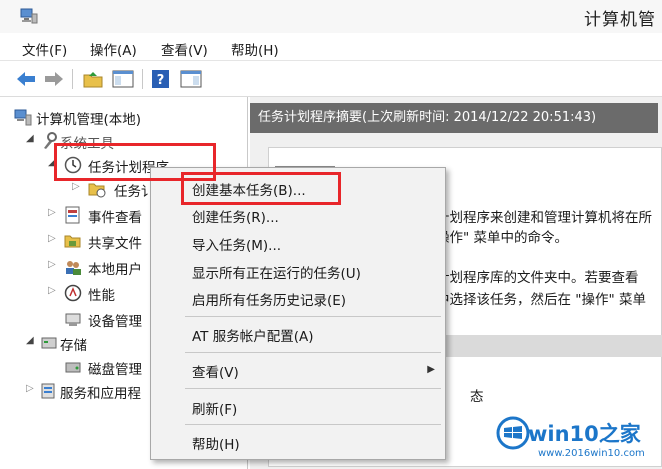 The height and width of the screenshot is (469, 662). What do you see at coordinates (73, 165) in the screenshot?
I see `clock-icon` at bounding box center [73, 165].